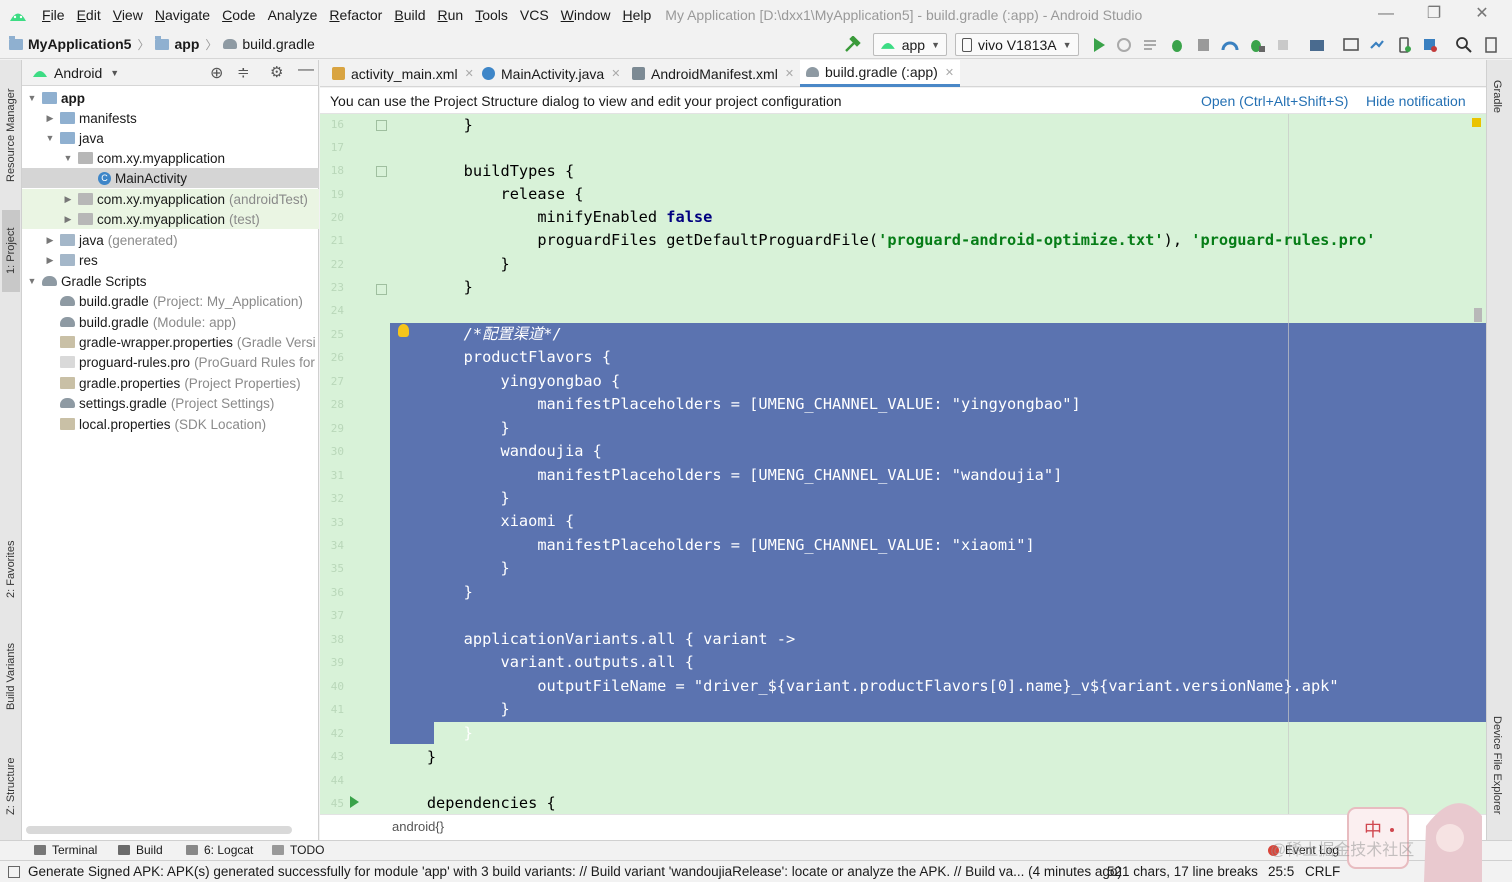  What do you see at coordinates (170, 98) in the screenshot?
I see `tree-item-app: ▼ app` at bounding box center [170, 98].